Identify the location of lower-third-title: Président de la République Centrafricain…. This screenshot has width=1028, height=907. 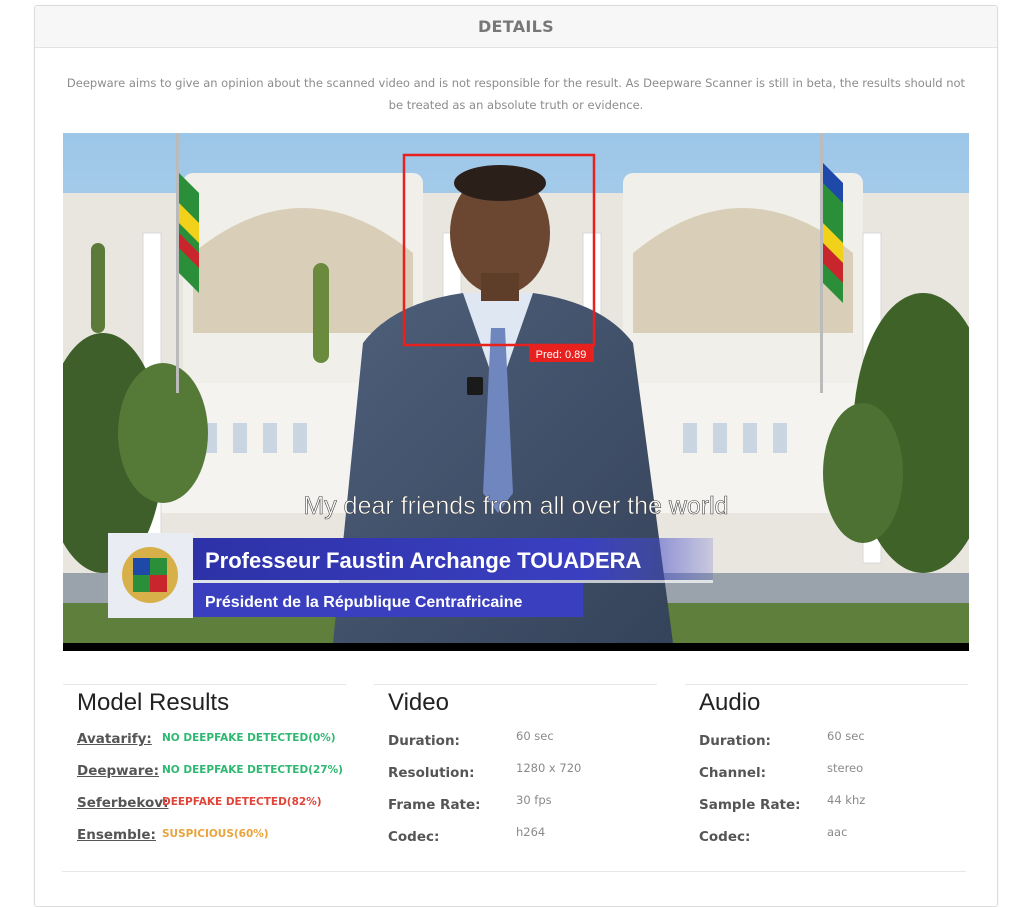
(364, 602).